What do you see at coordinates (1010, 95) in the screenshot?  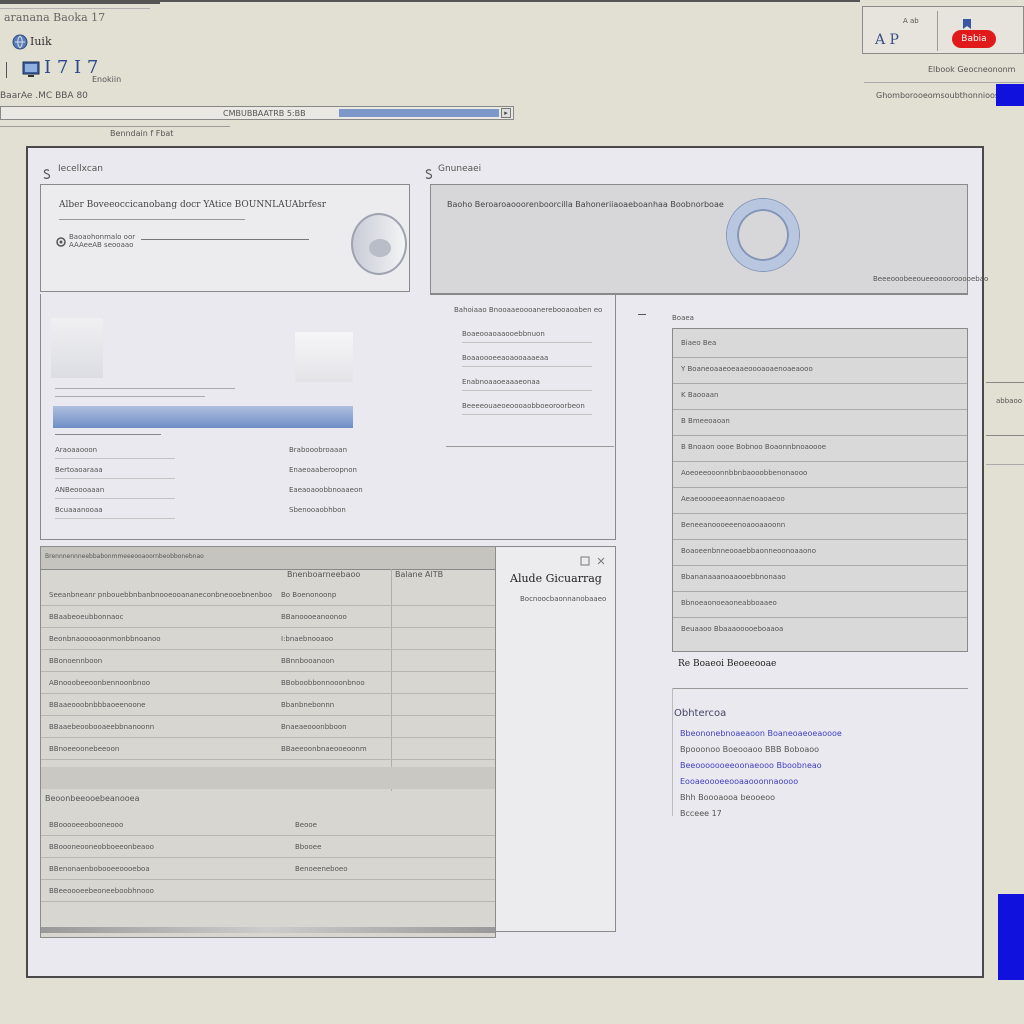 I see `accent-block-top` at bounding box center [1010, 95].